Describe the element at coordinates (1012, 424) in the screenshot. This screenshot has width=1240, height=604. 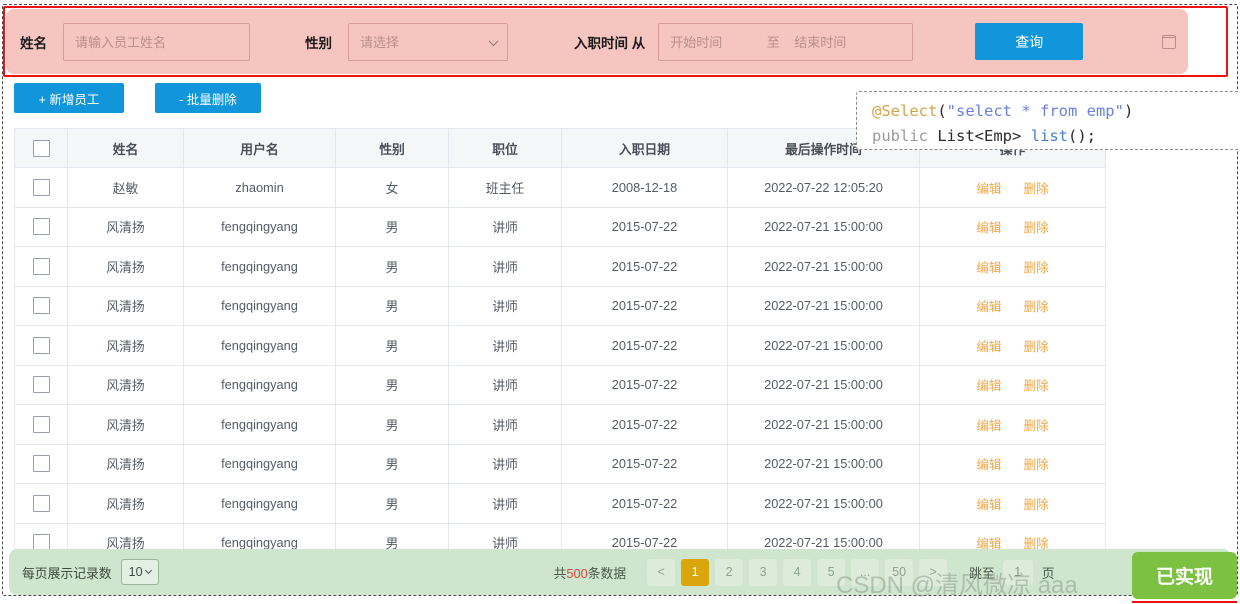
I see `cell-actions: 编辑 删除` at that location.